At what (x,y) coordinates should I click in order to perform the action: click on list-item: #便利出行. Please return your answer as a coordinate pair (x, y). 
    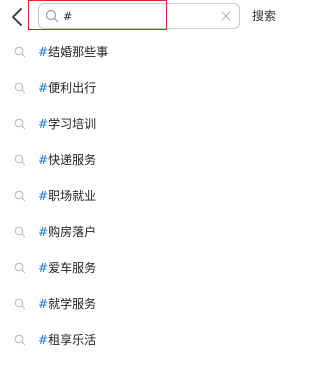
    Looking at the image, I should click on (144, 89).